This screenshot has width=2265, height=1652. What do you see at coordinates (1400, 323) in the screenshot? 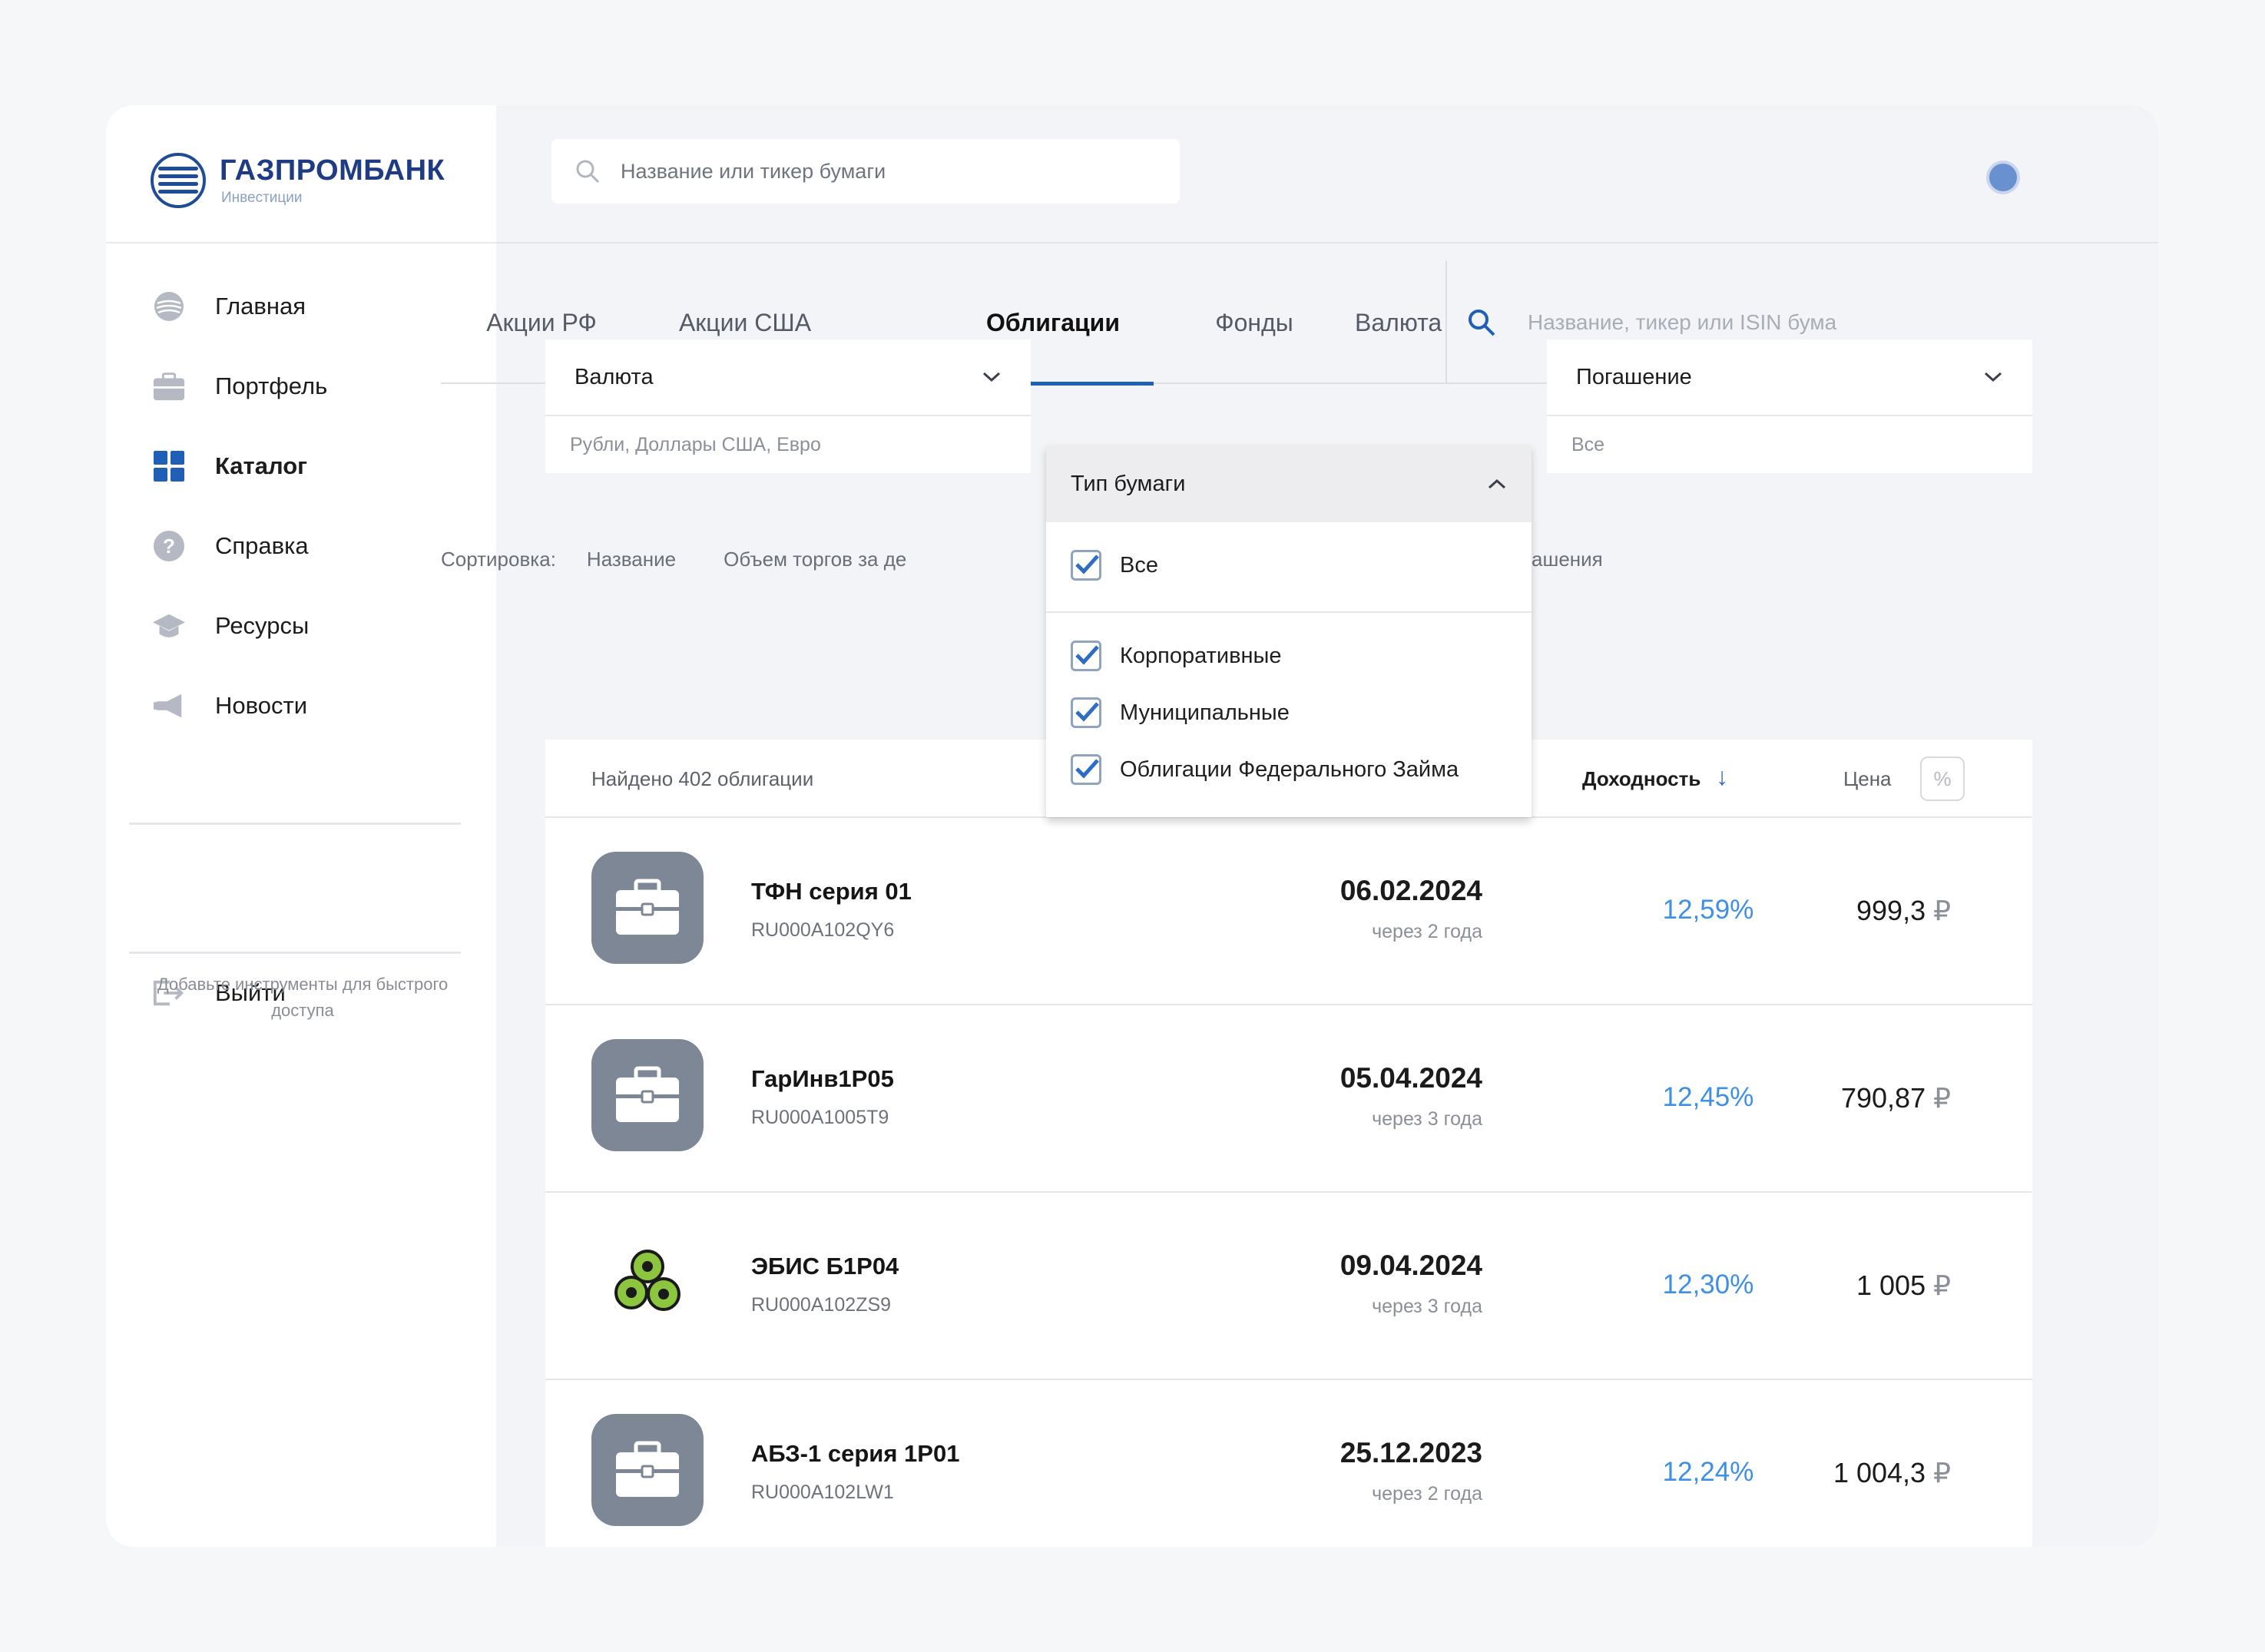
I see `tab-currency: Валюта` at bounding box center [1400, 323].